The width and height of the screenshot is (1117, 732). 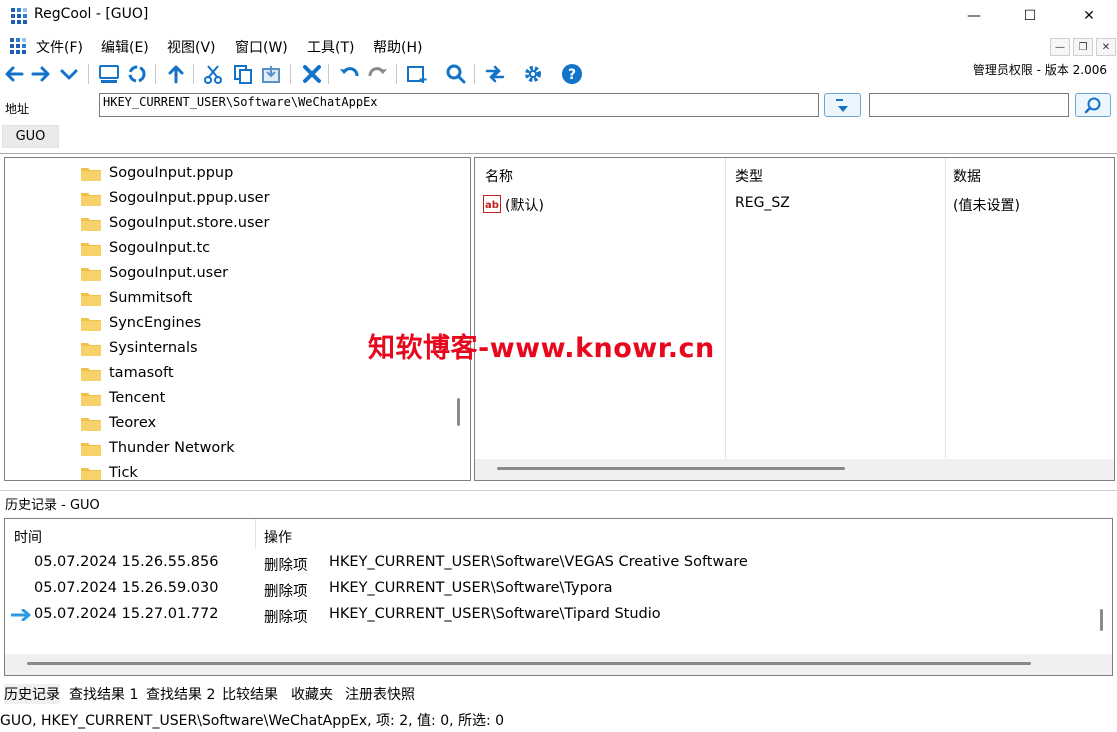 What do you see at coordinates (261, 47) in the screenshot?
I see `menu-window: 窗口(W)` at bounding box center [261, 47].